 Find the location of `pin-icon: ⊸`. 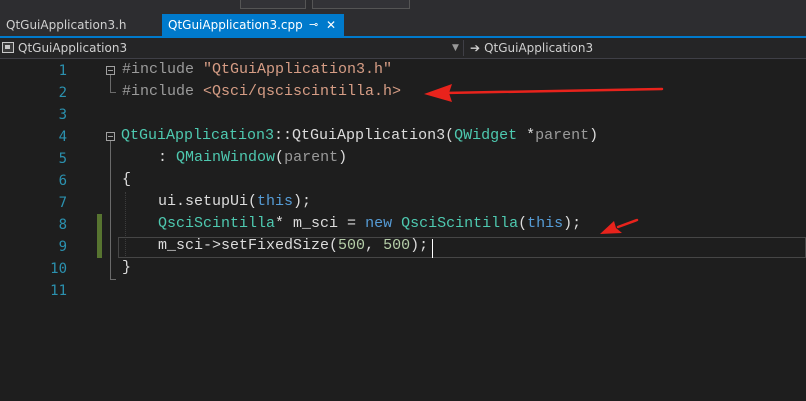

pin-icon: ⊸ is located at coordinates (313, 25).